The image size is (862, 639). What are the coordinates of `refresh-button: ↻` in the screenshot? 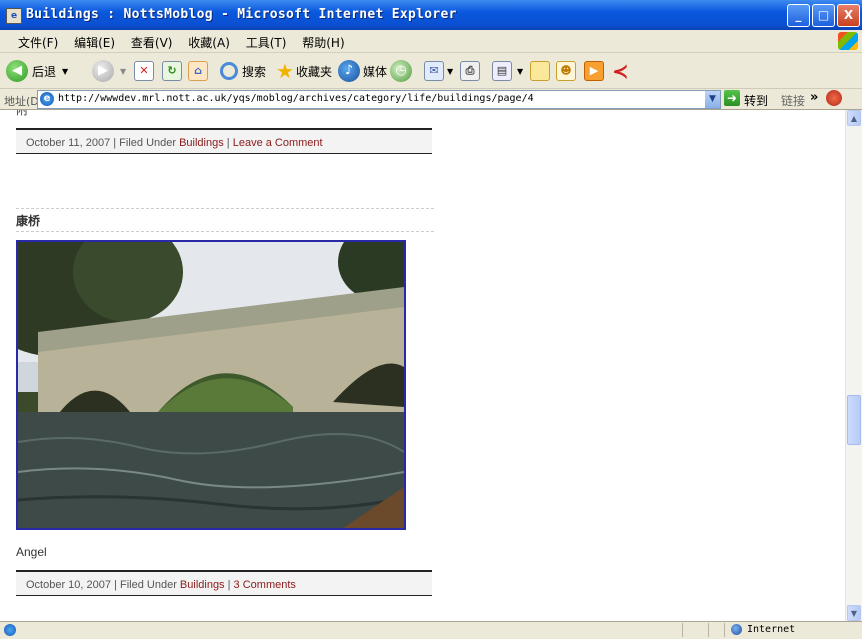 It's located at (172, 71).